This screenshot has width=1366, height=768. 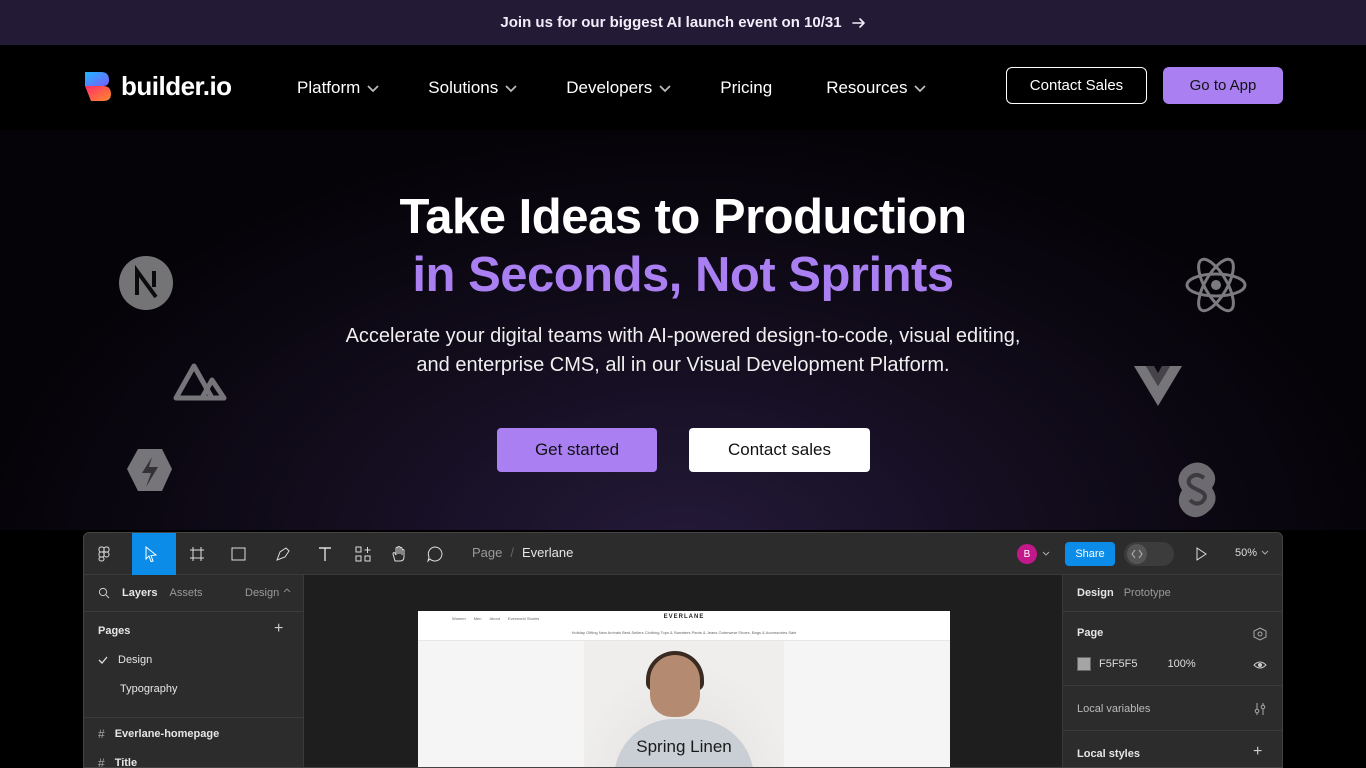 What do you see at coordinates (1260, 665) in the screenshot?
I see `eye-icon` at bounding box center [1260, 665].